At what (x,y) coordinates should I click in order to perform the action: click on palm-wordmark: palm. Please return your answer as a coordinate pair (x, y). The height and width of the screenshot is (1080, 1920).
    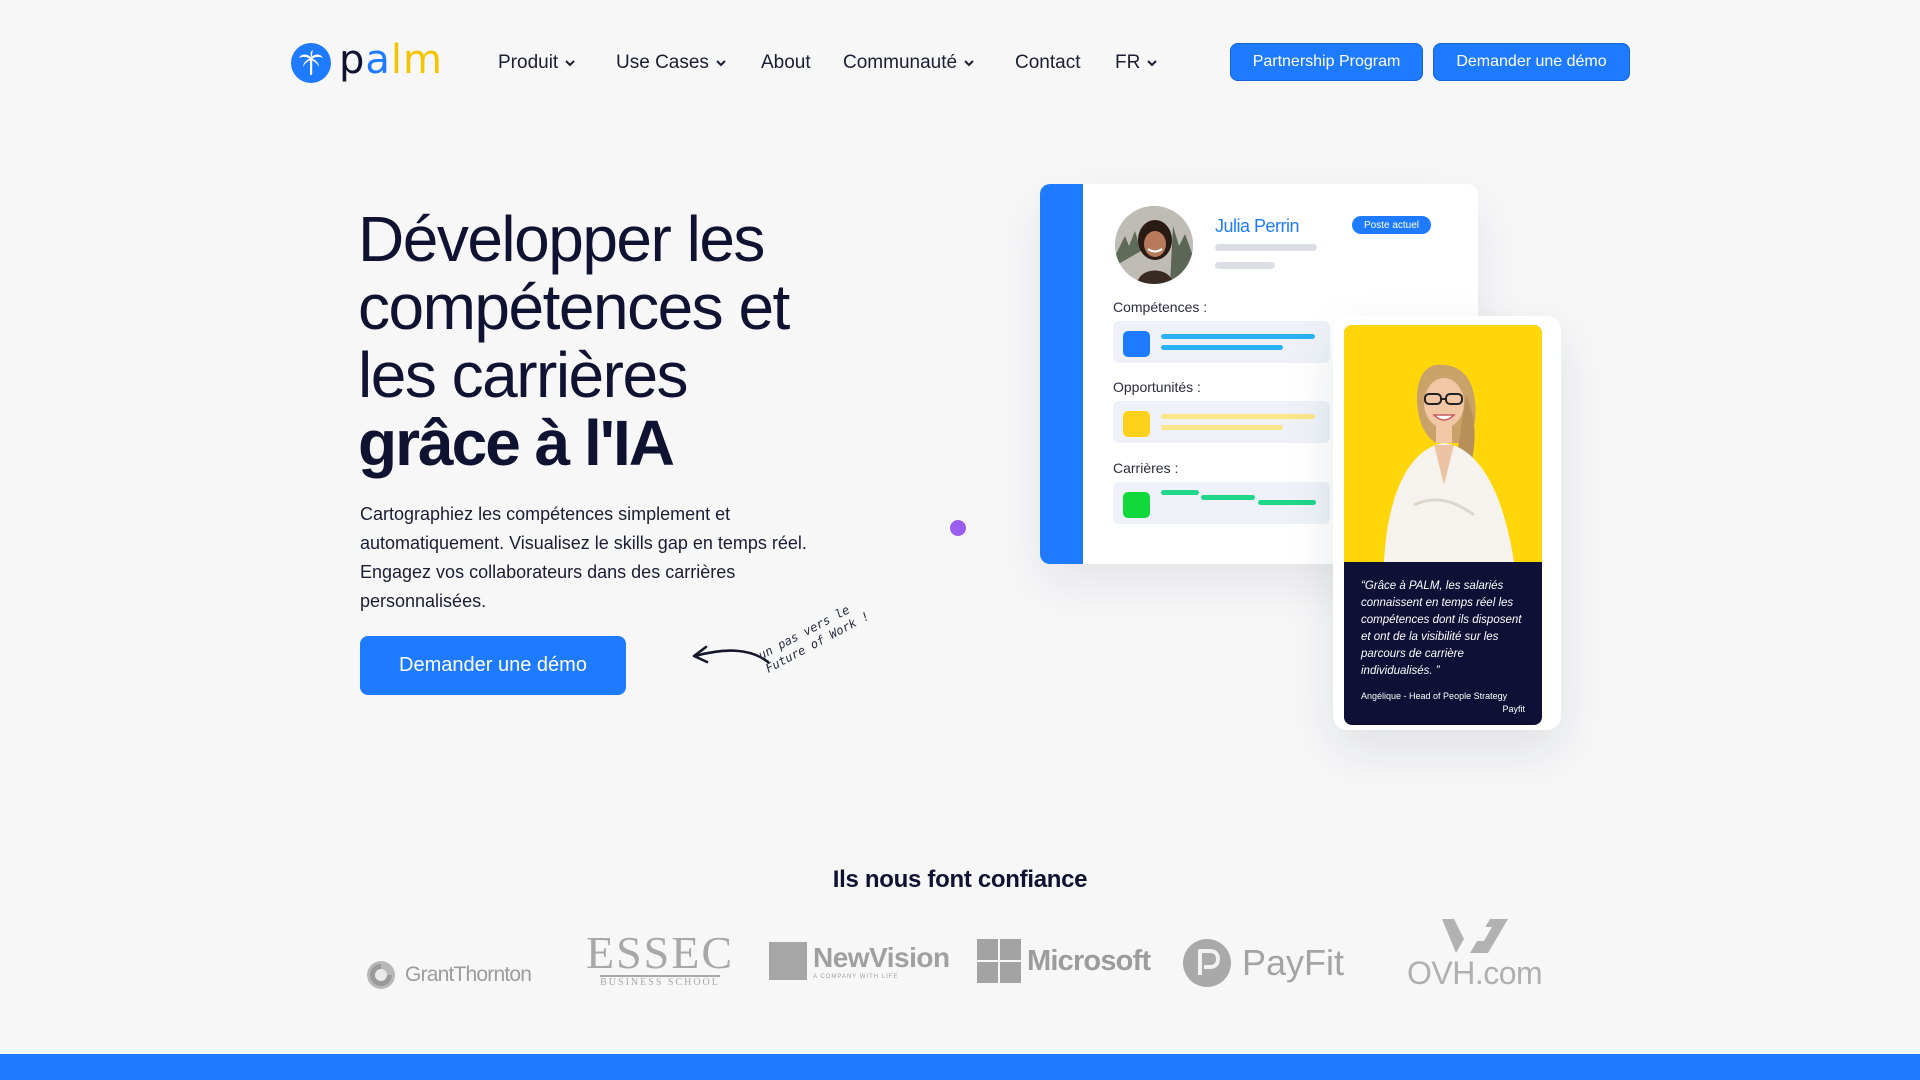
    Looking at the image, I should click on (391, 60).